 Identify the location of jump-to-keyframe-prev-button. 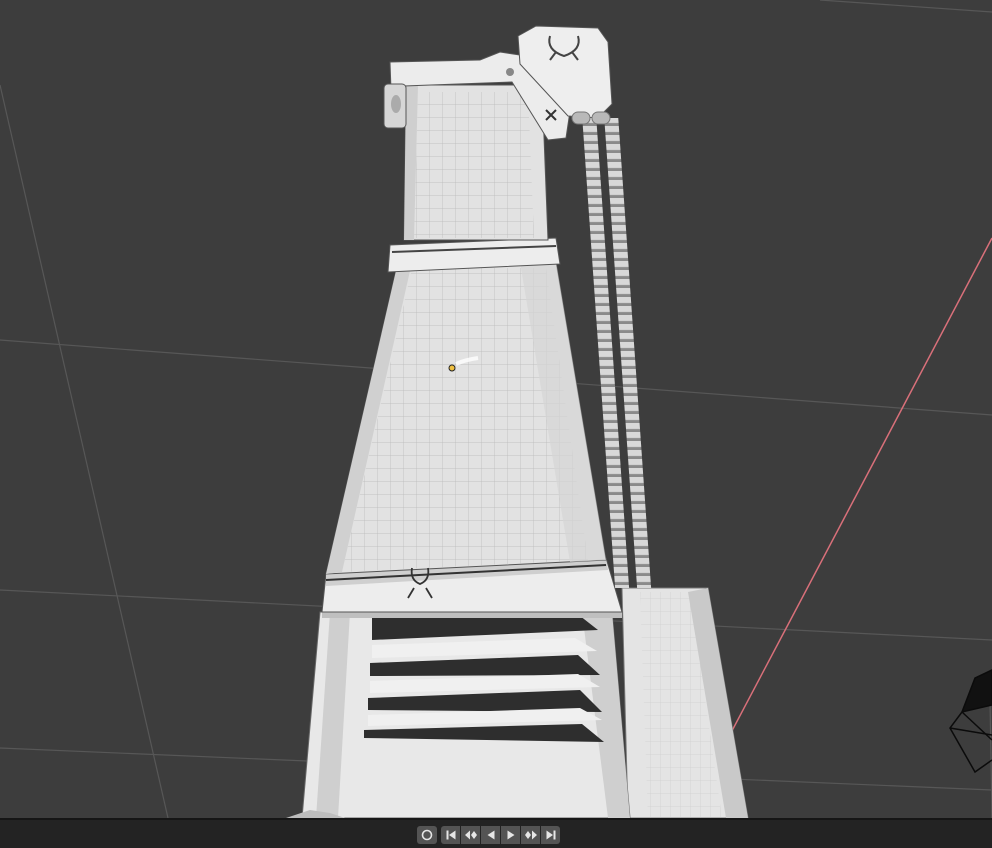
(470, 835).